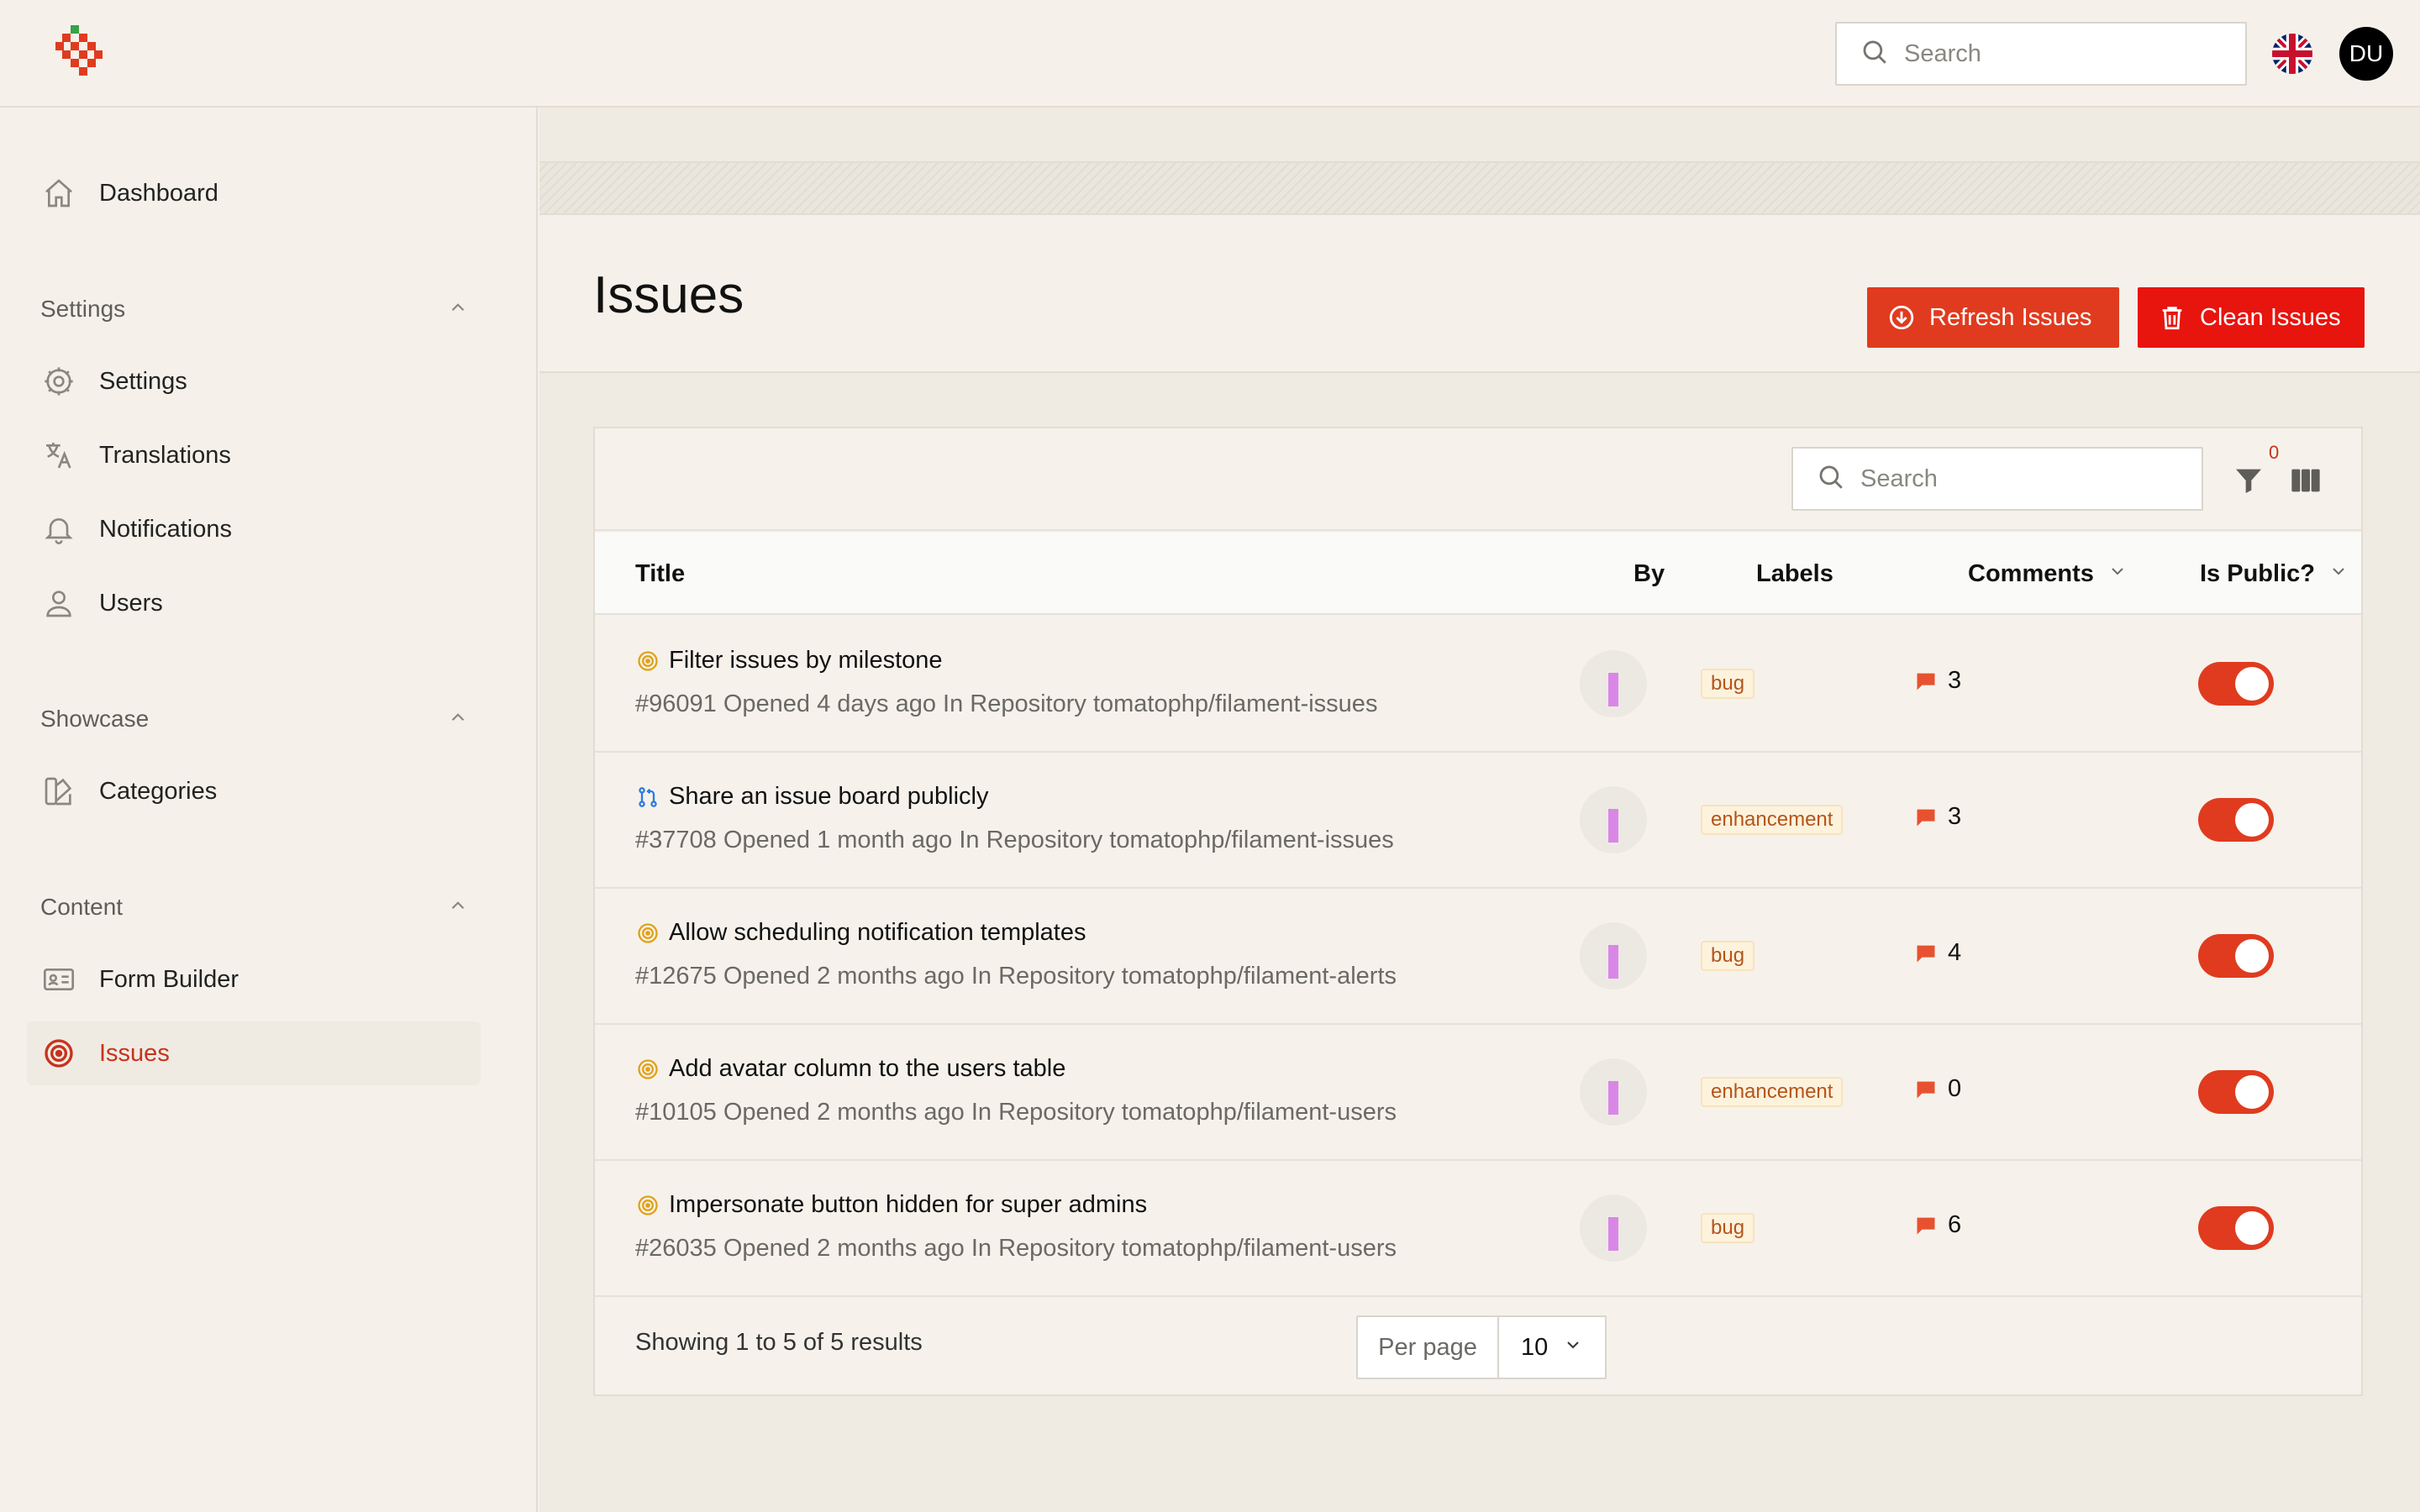  Describe the element at coordinates (1478, 479) in the screenshot. I see `table-toolbar: Search 0` at that location.